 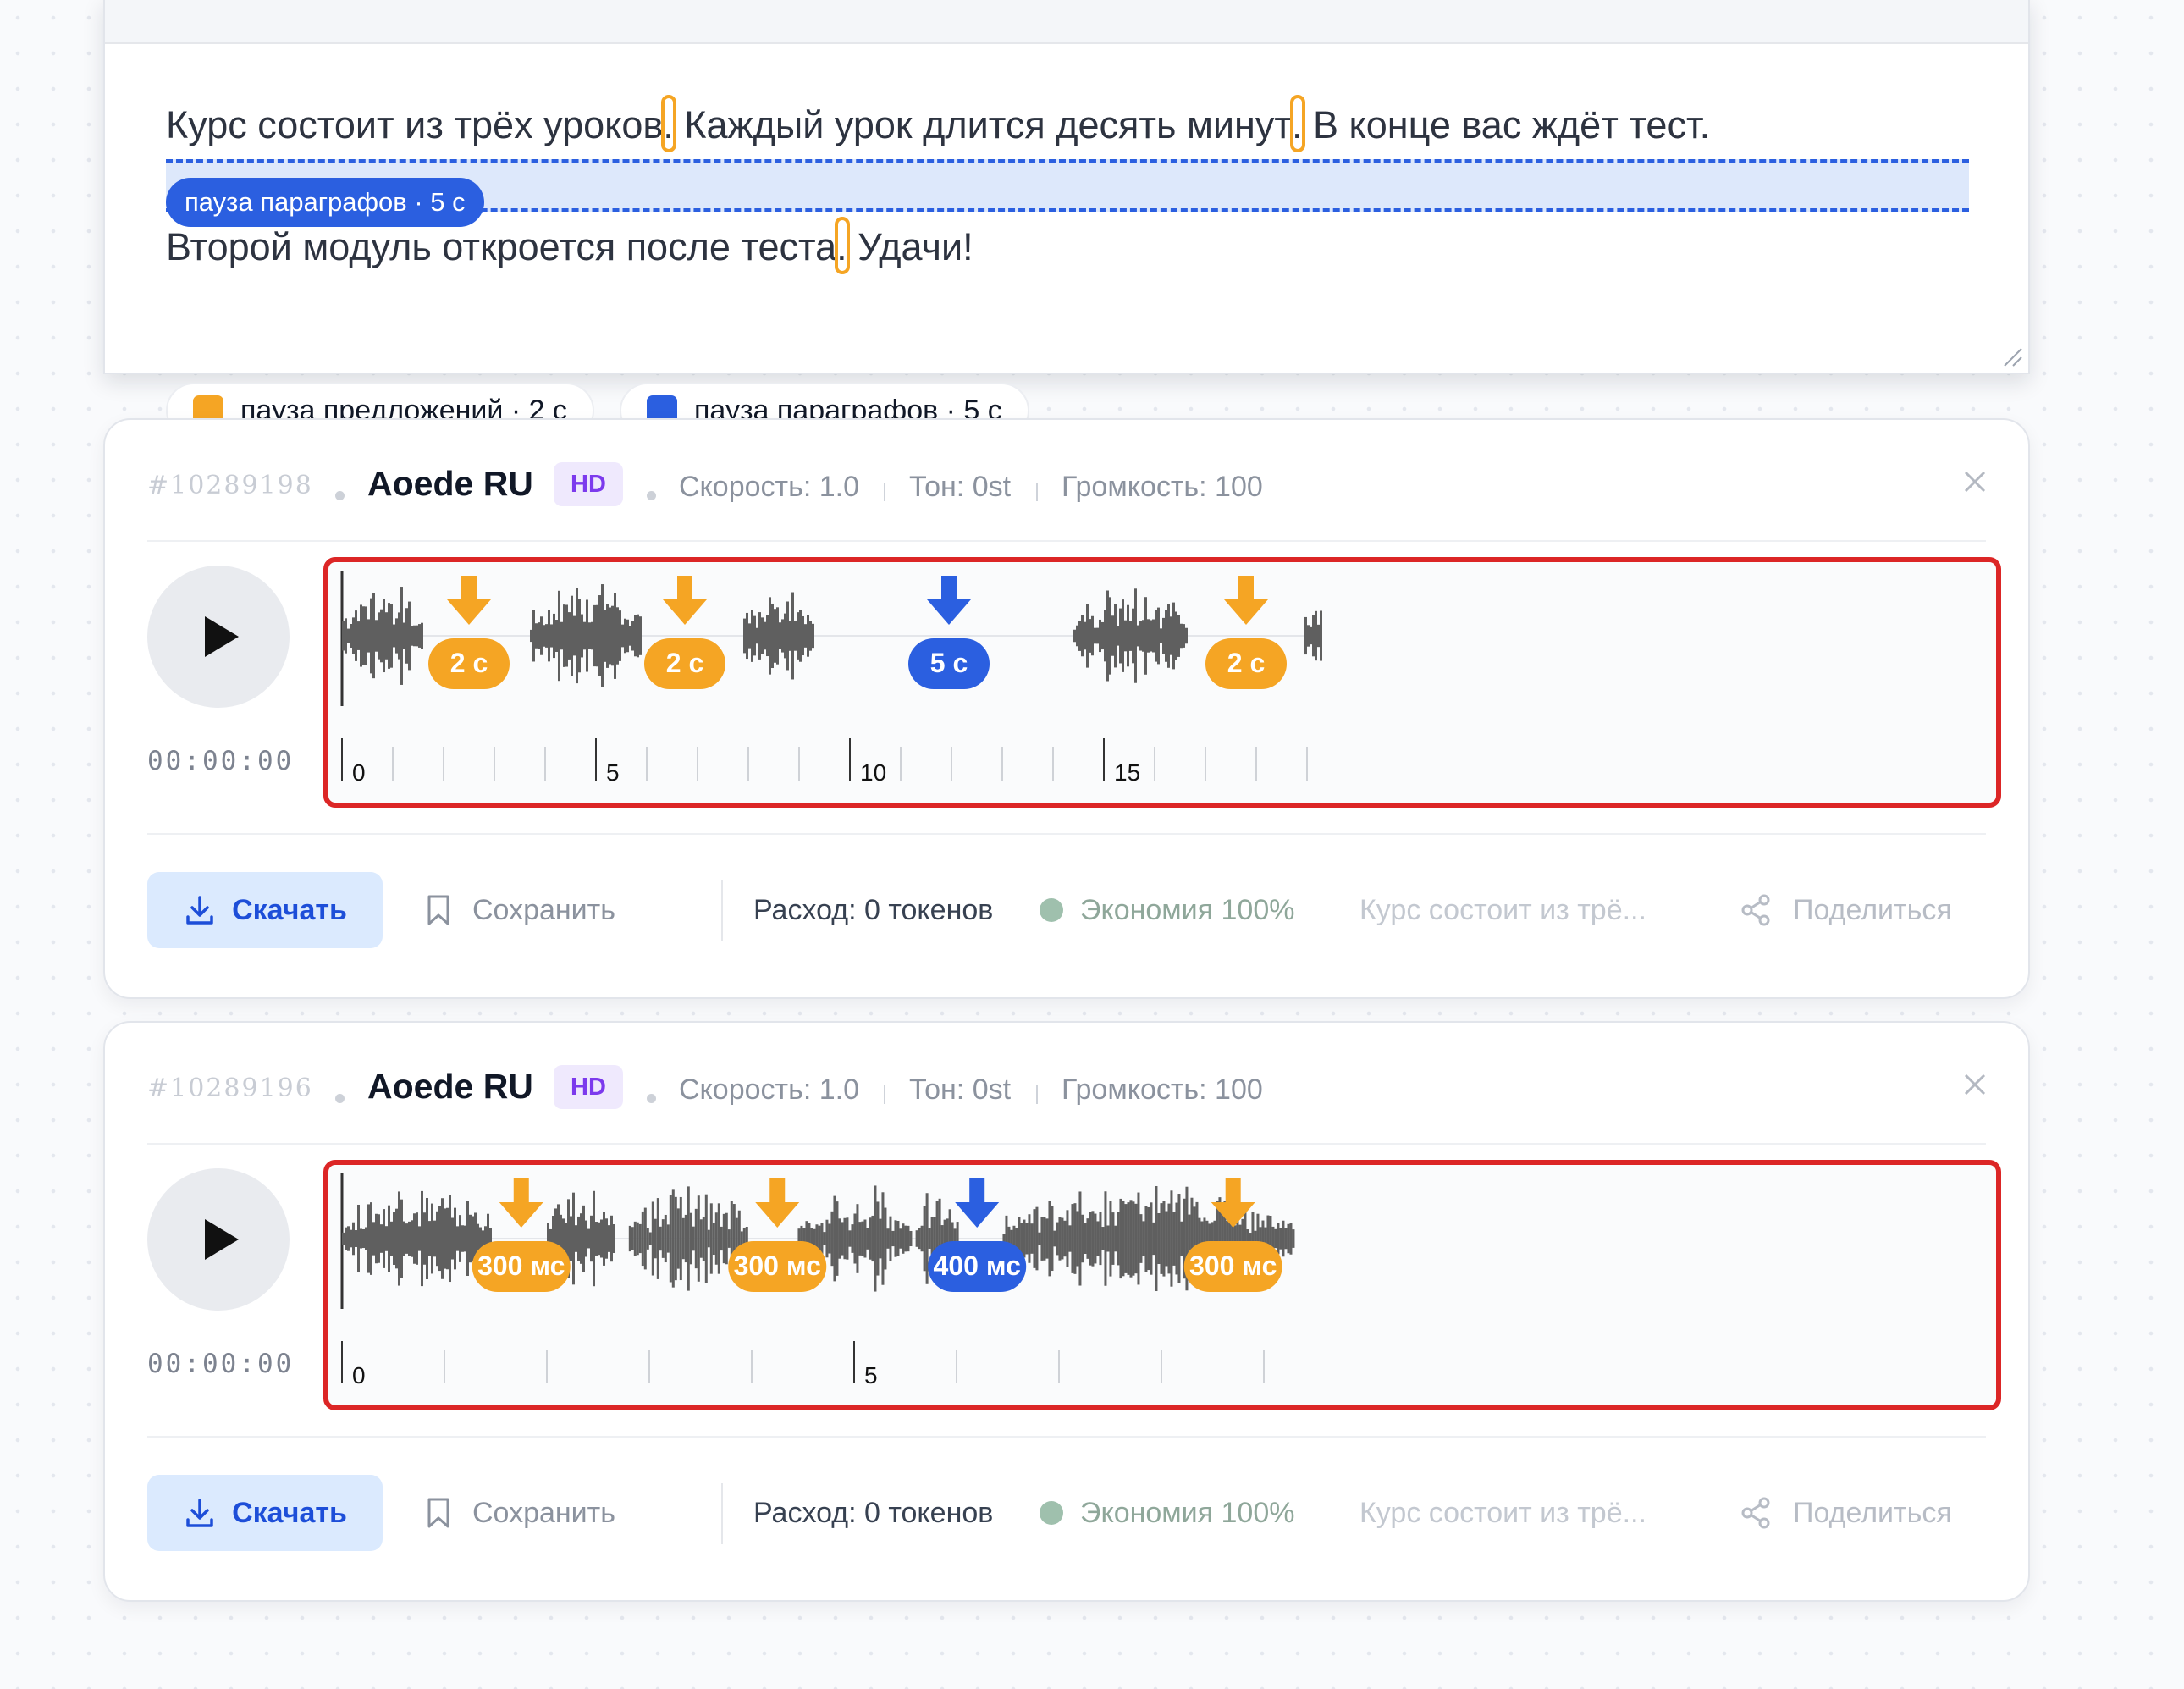 What do you see at coordinates (949, 663) in the screenshot?
I see `pause-duration-label: 5 с` at bounding box center [949, 663].